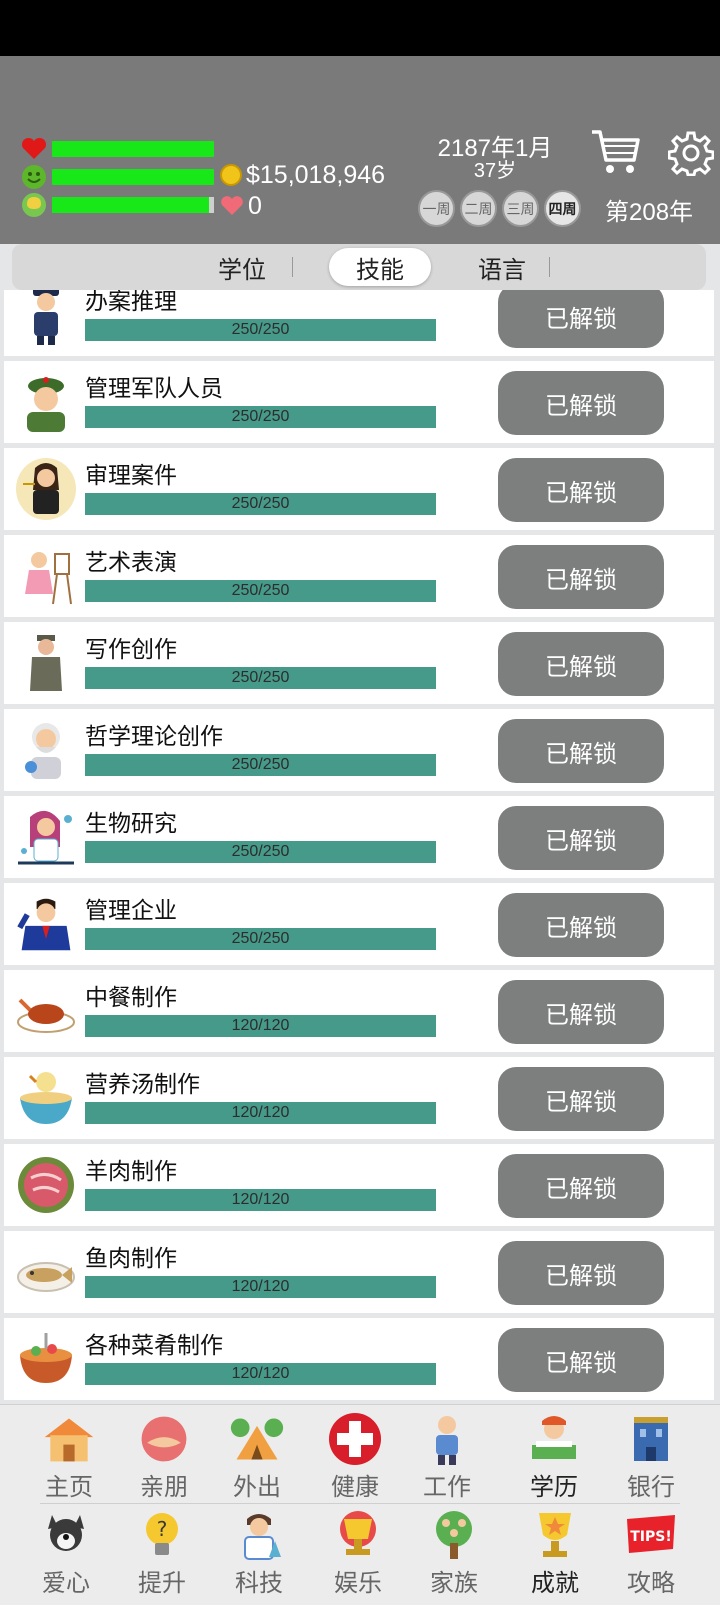  What do you see at coordinates (495, 171) in the screenshot?
I see `player-age: 37岁` at bounding box center [495, 171].